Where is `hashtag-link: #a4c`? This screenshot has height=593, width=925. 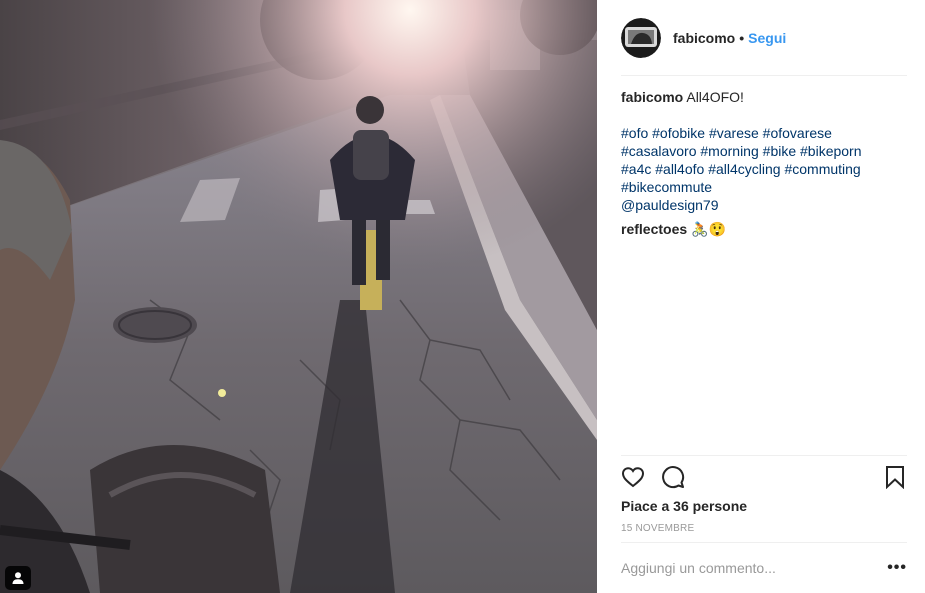 hashtag-link: #a4c is located at coordinates (636, 169).